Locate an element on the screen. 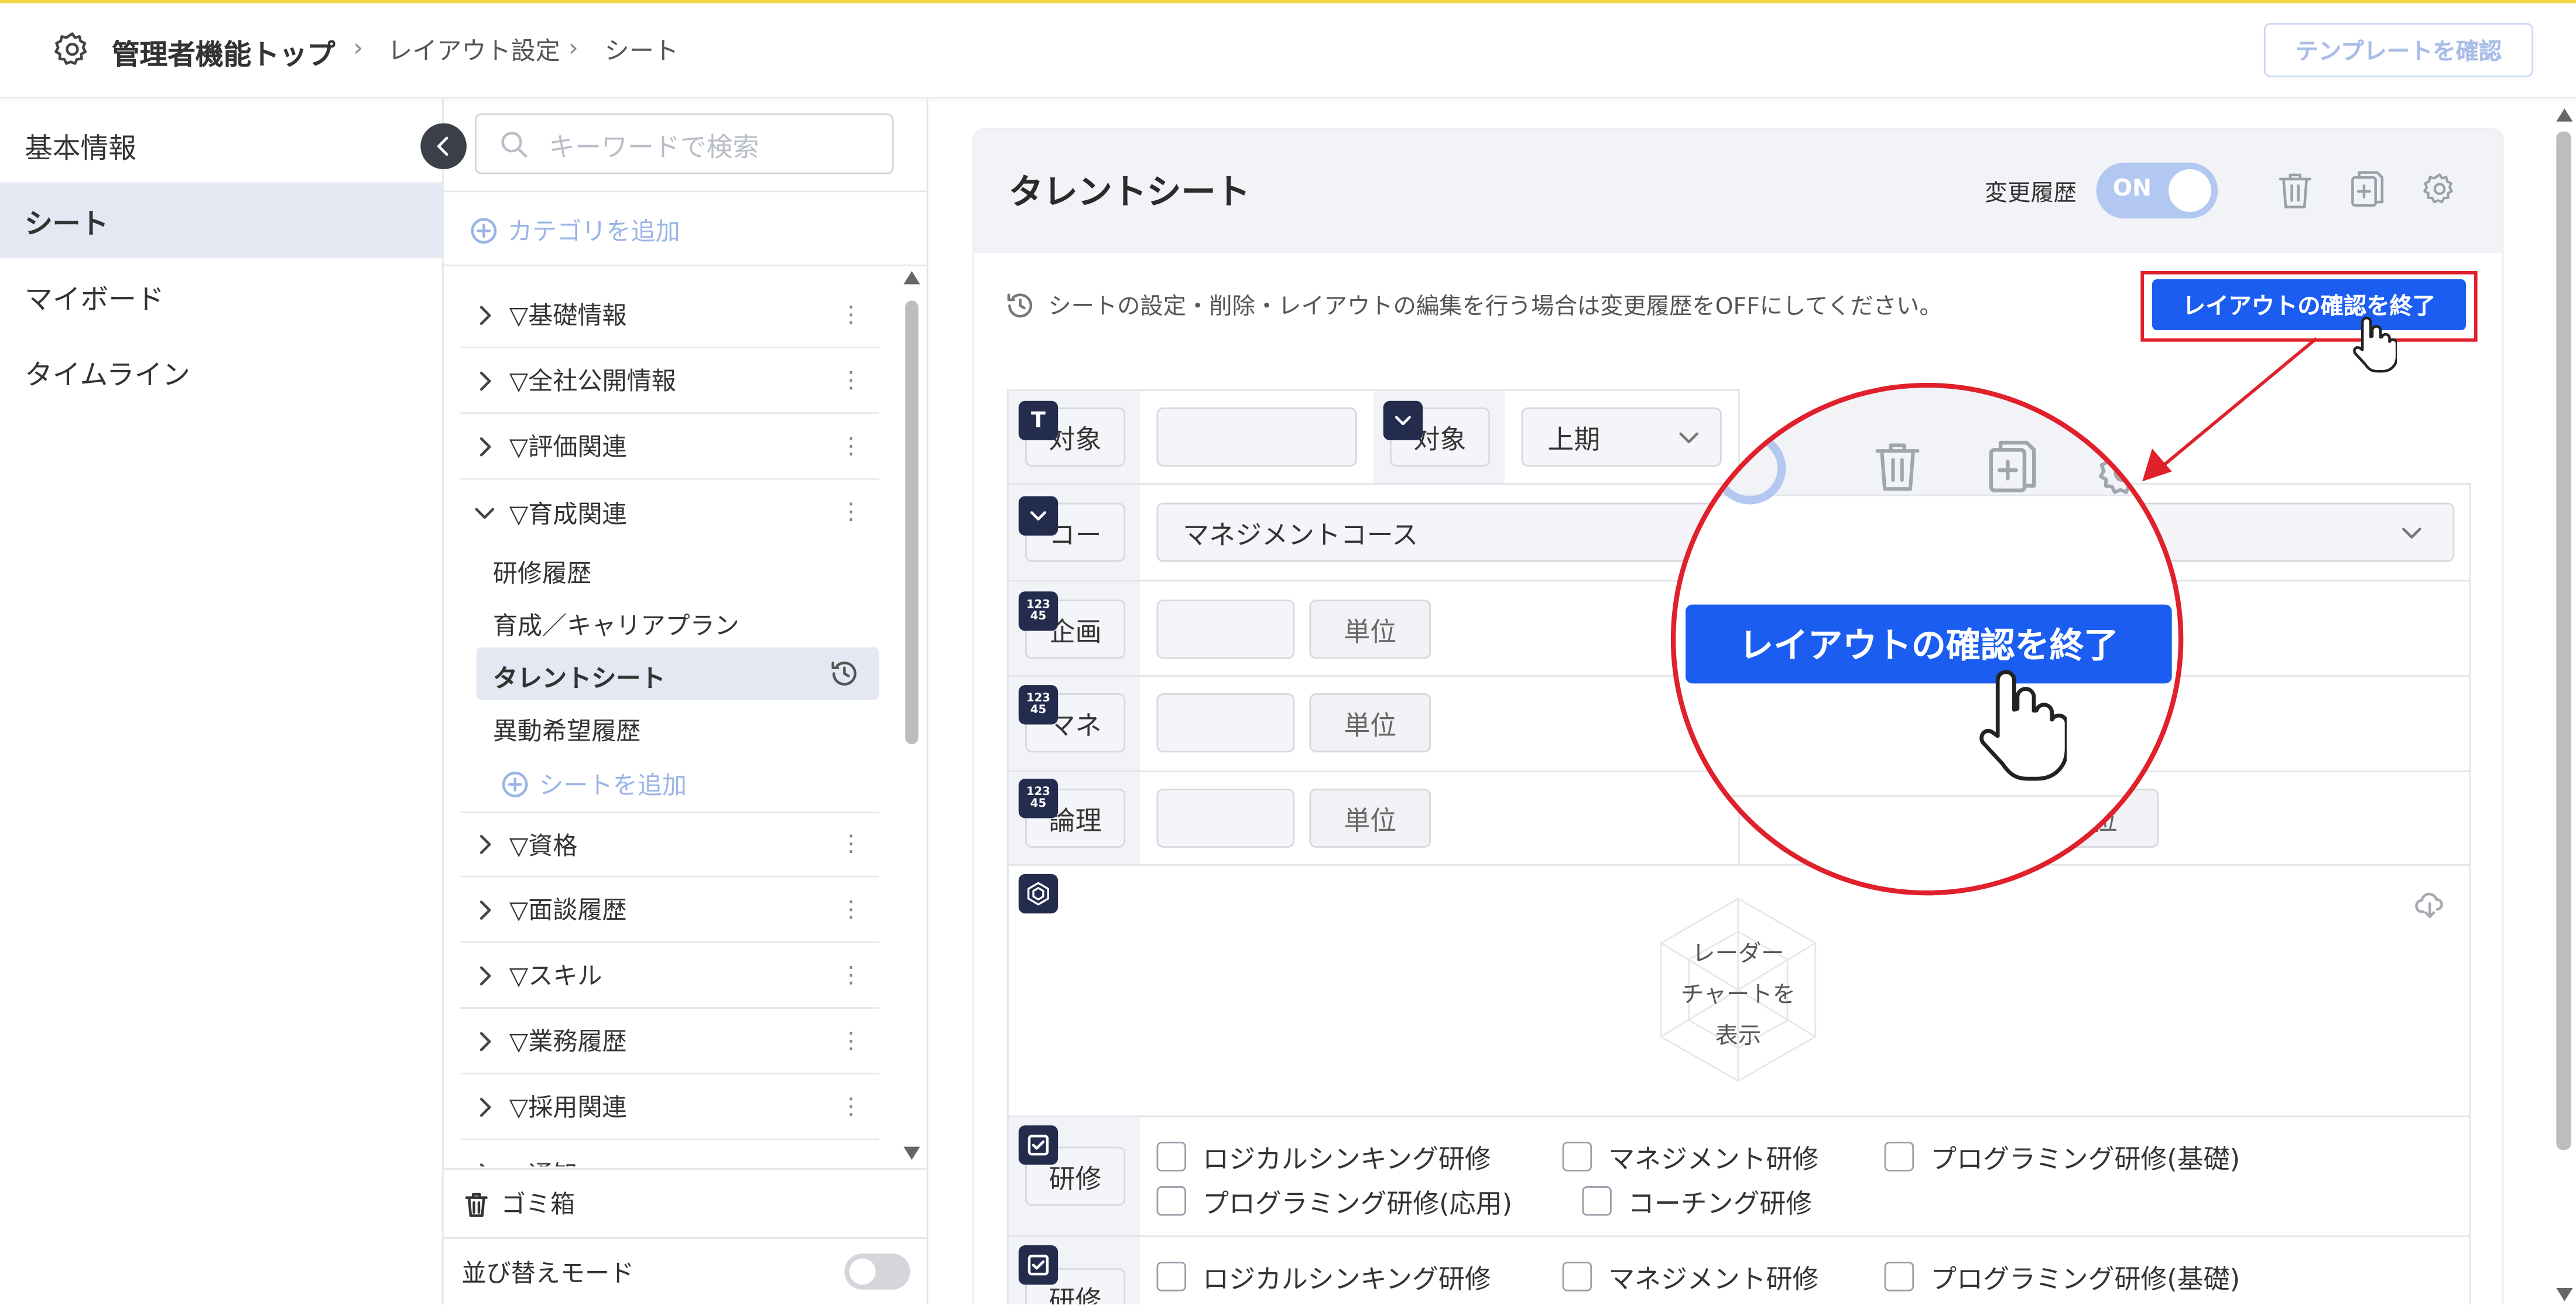 The height and width of the screenshot is (1305, 2576). sheet-item-active: タレントシート is located at coordinates (579, 677).